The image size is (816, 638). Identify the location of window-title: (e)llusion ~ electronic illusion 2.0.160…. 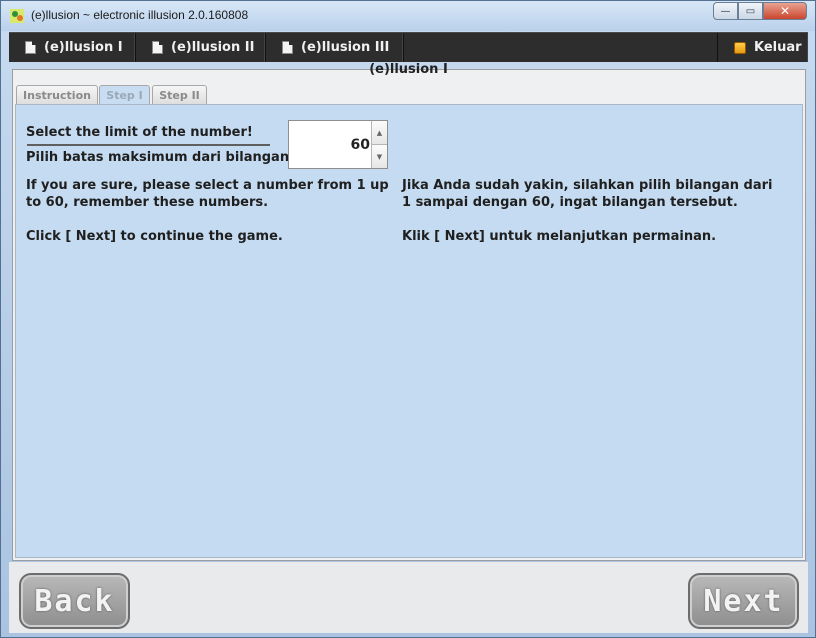
(140, 15).